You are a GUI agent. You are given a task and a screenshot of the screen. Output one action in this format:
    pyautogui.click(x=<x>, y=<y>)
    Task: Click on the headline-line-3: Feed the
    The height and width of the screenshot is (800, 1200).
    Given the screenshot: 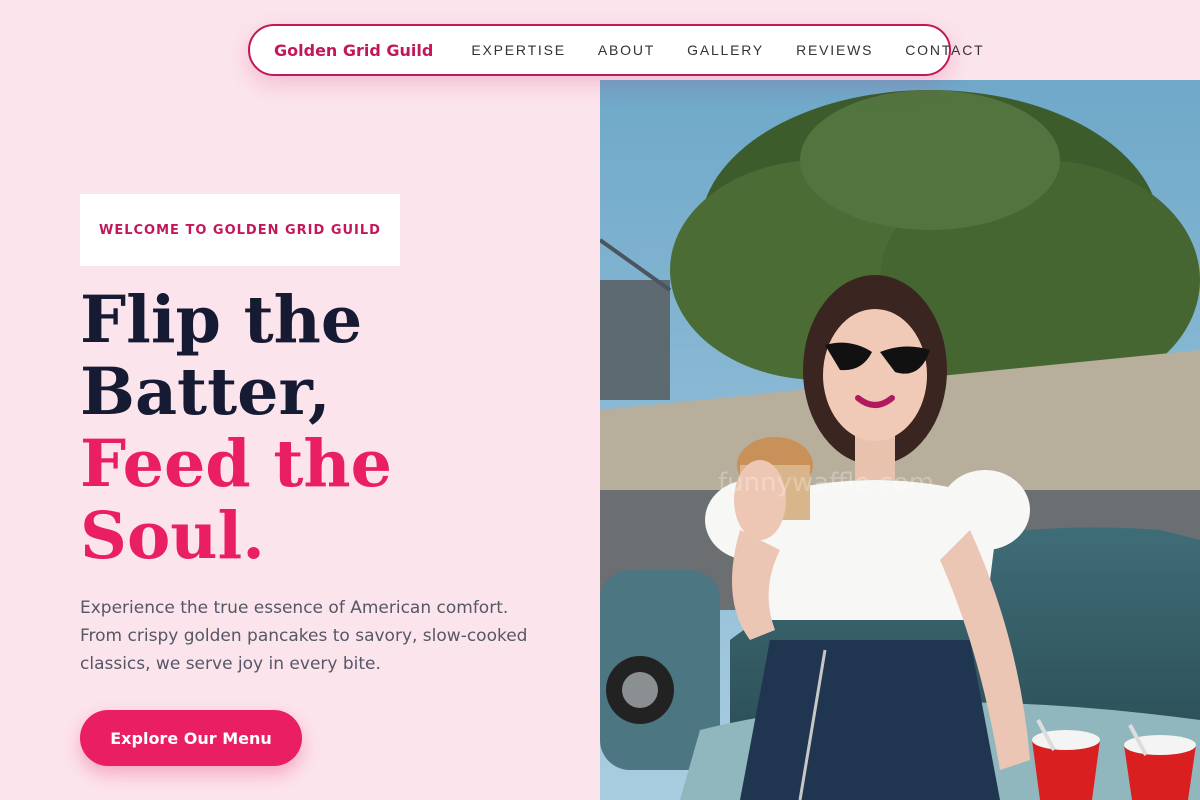 What is the action you would take?
    pyautogui.click(x=236, y=464)
    